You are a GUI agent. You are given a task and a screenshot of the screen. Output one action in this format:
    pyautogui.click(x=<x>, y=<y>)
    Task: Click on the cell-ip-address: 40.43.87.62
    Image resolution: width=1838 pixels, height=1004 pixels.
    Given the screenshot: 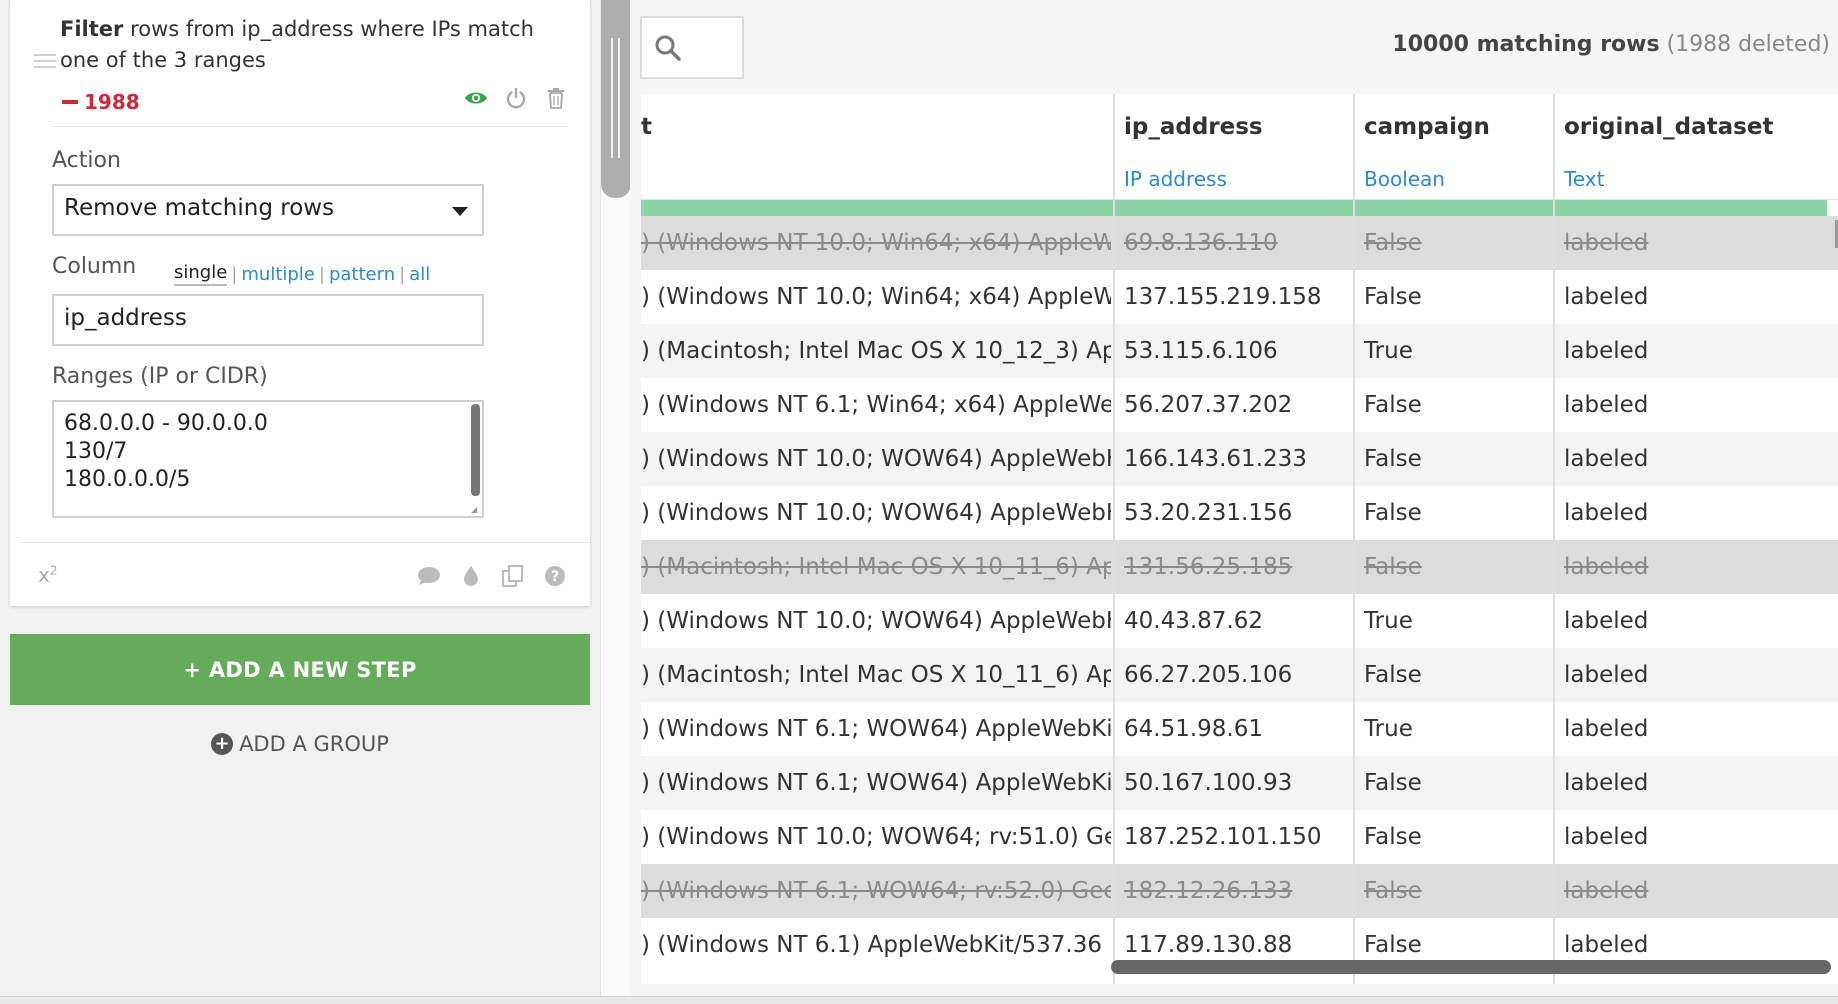 What is the action you would take?
    pyautogui.click(x=1236, y=621)
    